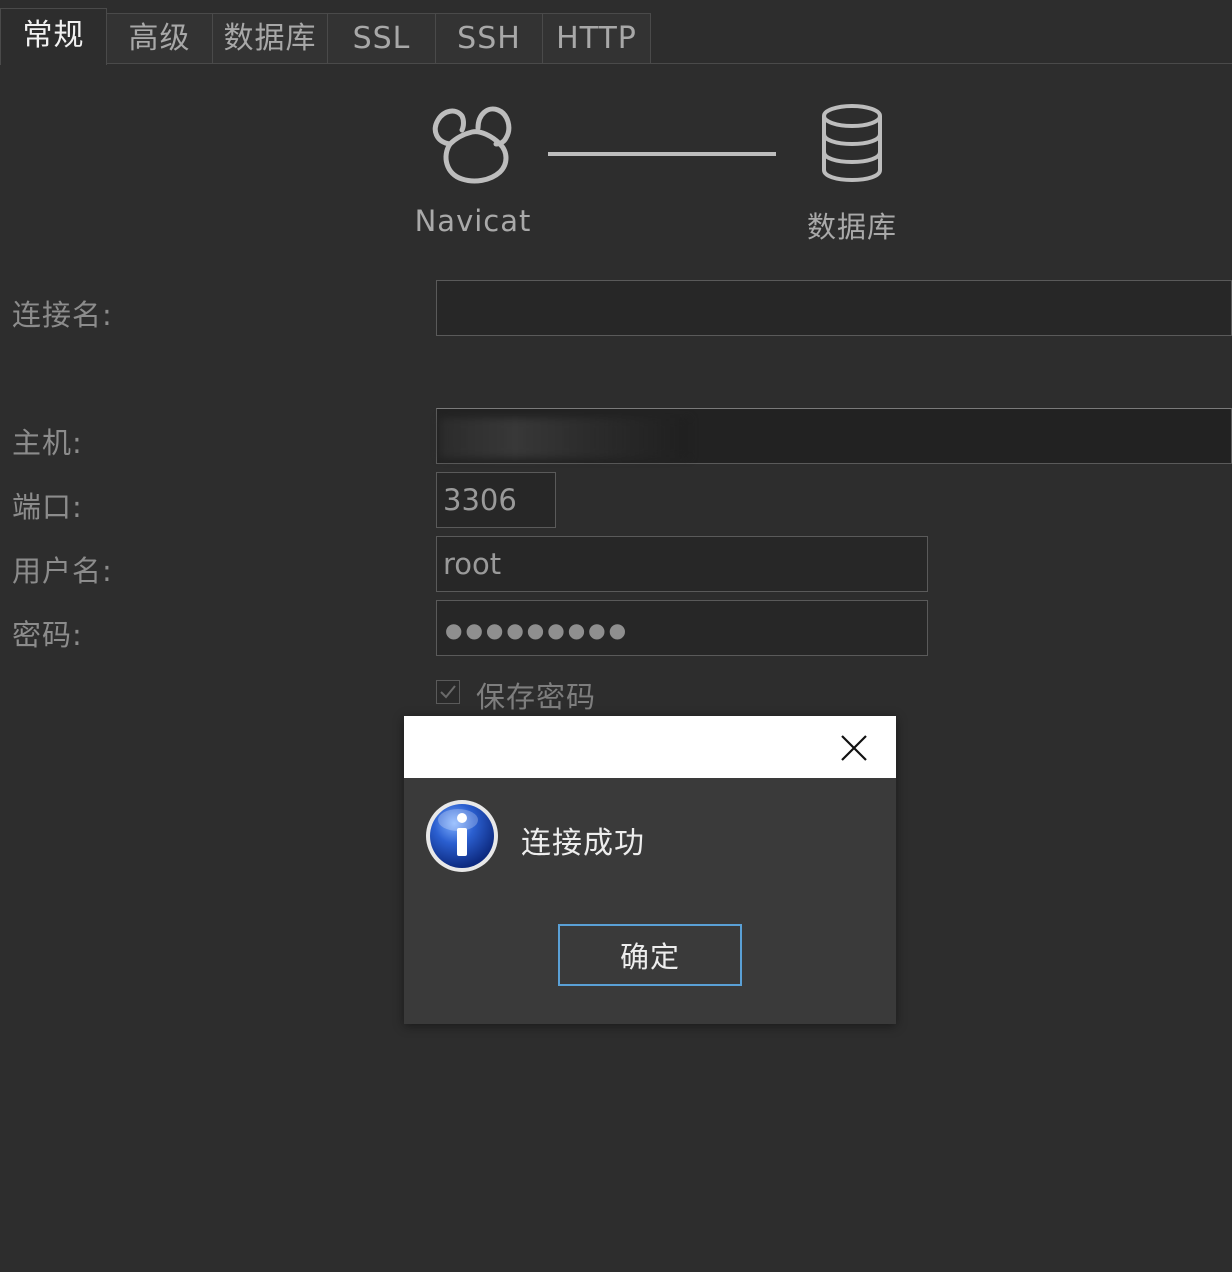  I want to click on database-label: 数据库, so click(851, 227).